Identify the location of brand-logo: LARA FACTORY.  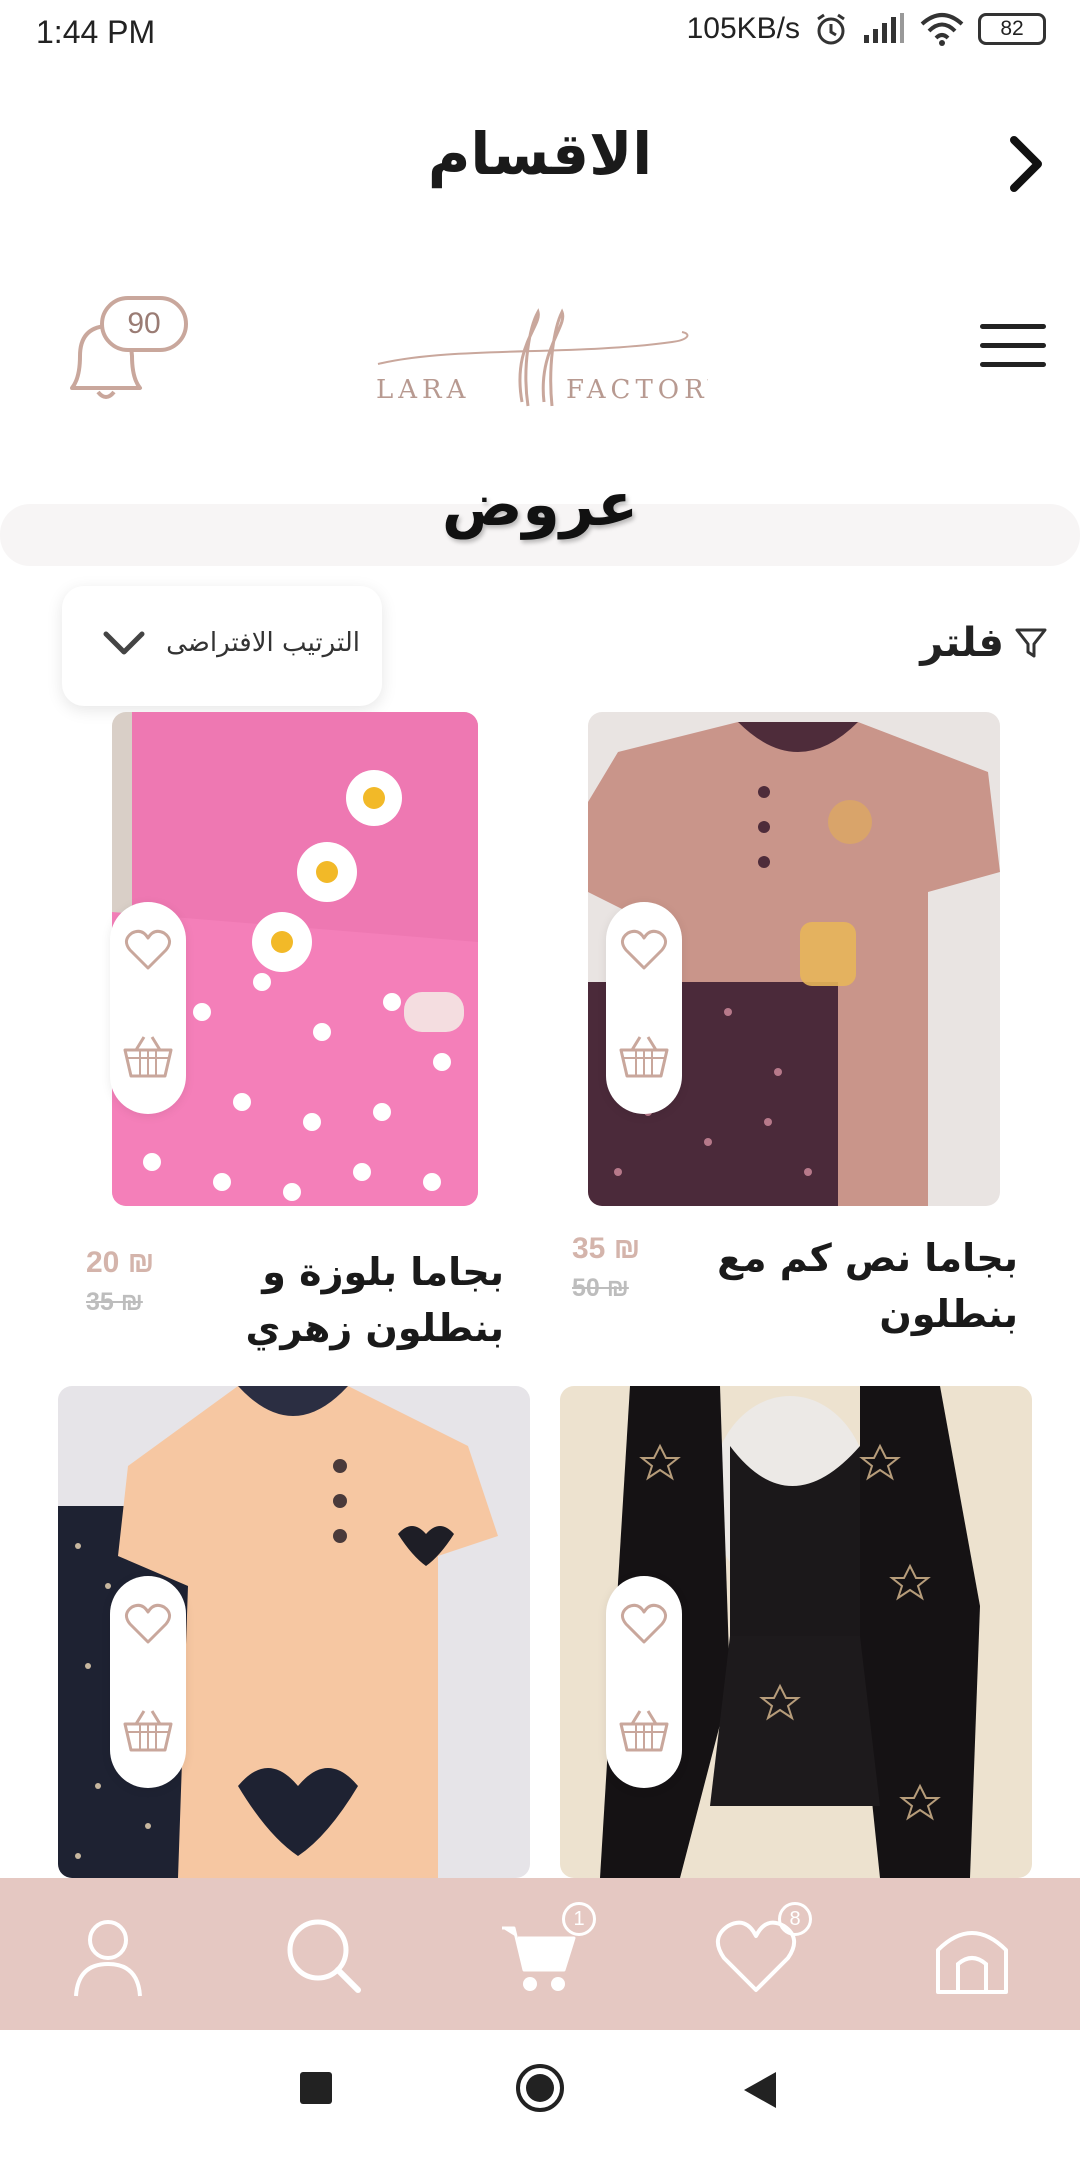
(548, 366).